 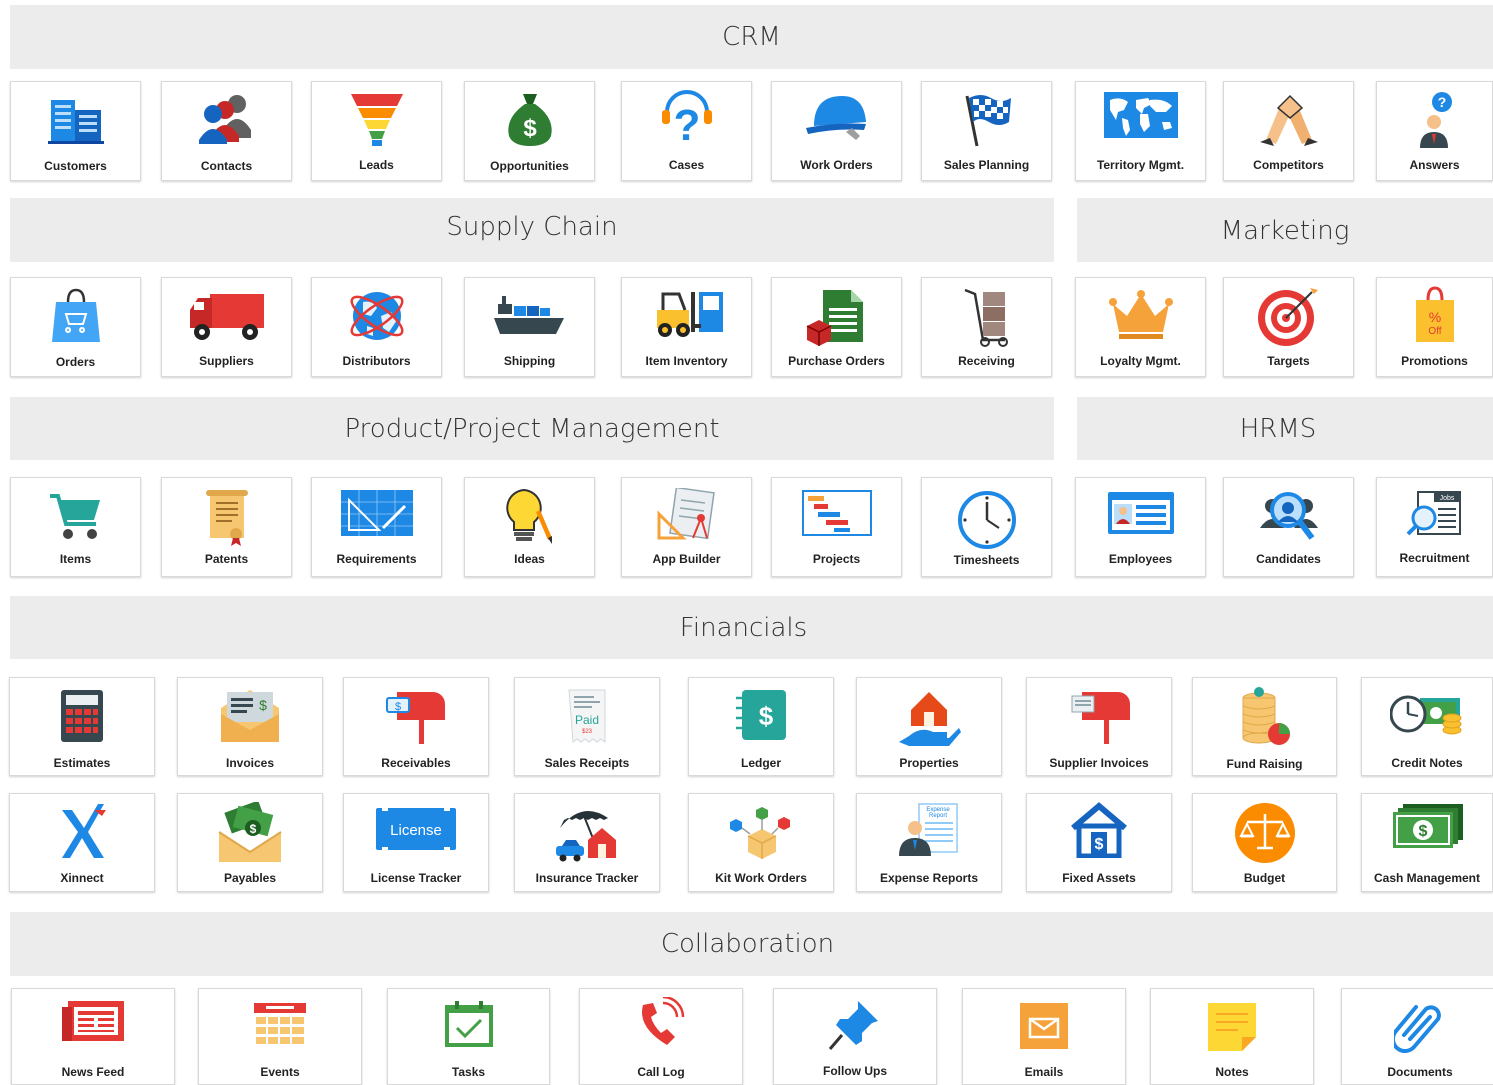 What do you see at coordinates (1417, 1036) in the screenshot?
I see `app-tile-documents: Documents` at bounding box center [1417, 1036].